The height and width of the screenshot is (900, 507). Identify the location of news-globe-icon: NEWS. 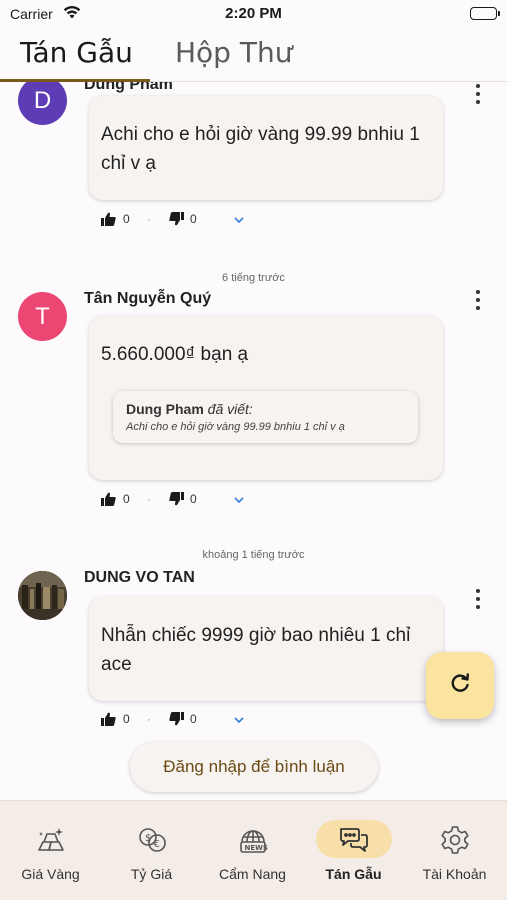
(253, 840).